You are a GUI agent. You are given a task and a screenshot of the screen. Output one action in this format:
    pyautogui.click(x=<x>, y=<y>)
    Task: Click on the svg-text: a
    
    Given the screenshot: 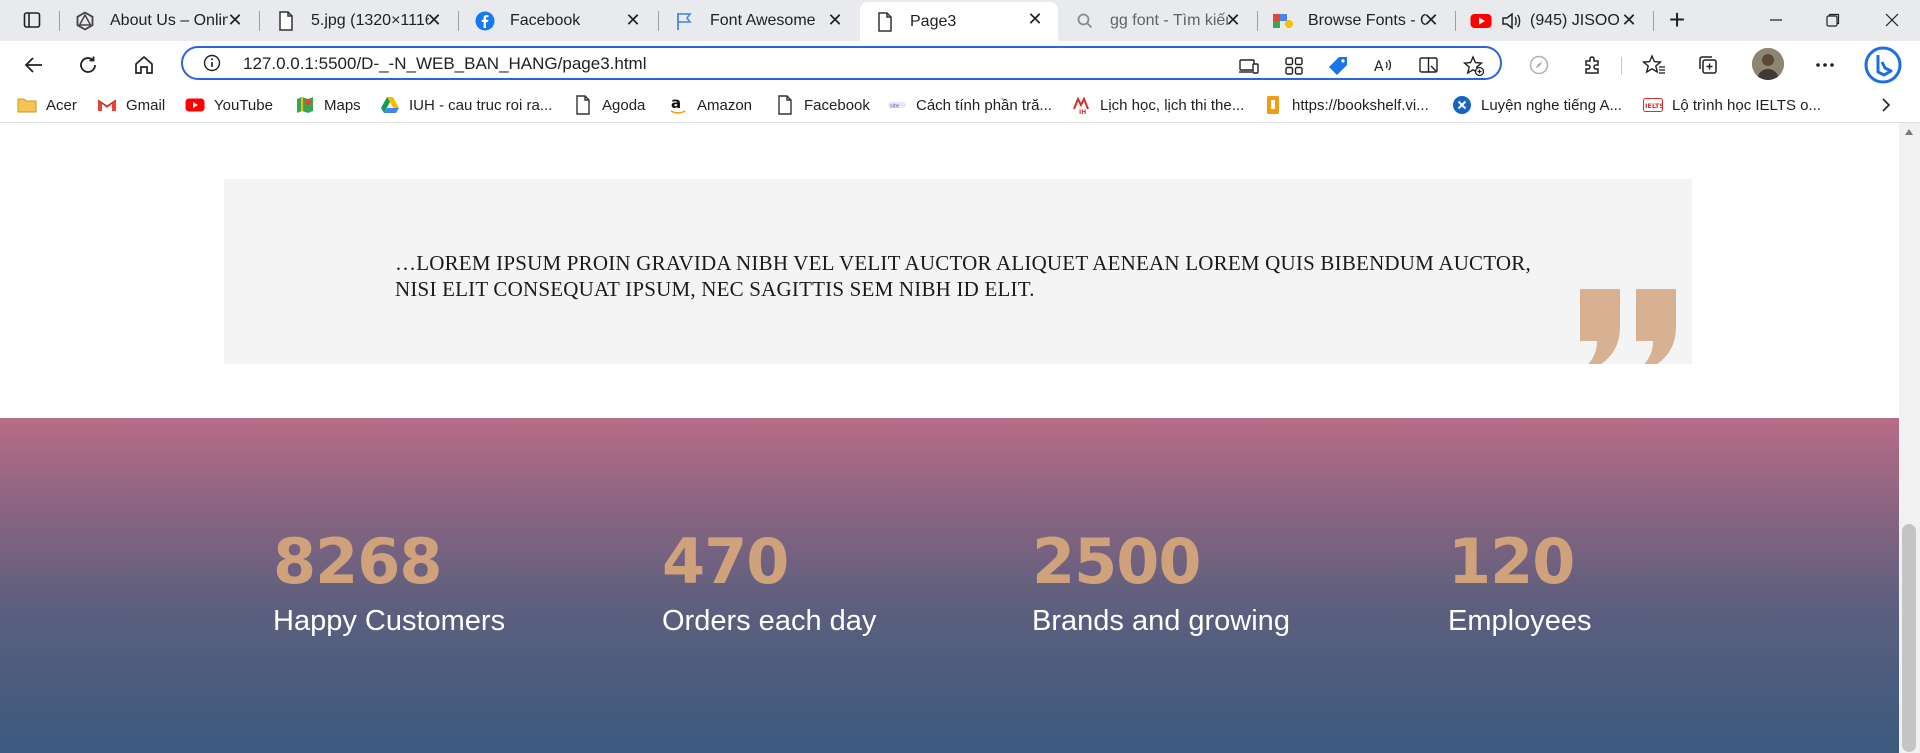 What is the action you would take?
    pyautogui.click(x=676, y=103)
    